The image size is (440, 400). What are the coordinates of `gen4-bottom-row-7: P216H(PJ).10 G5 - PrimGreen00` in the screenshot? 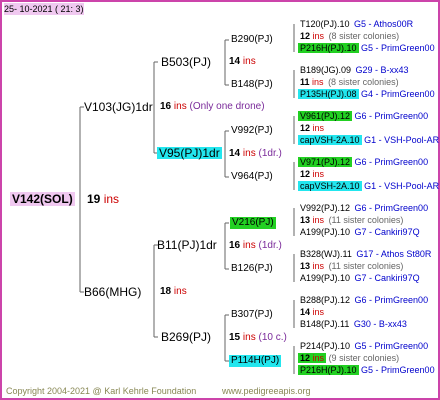 It's located at (366, 370).